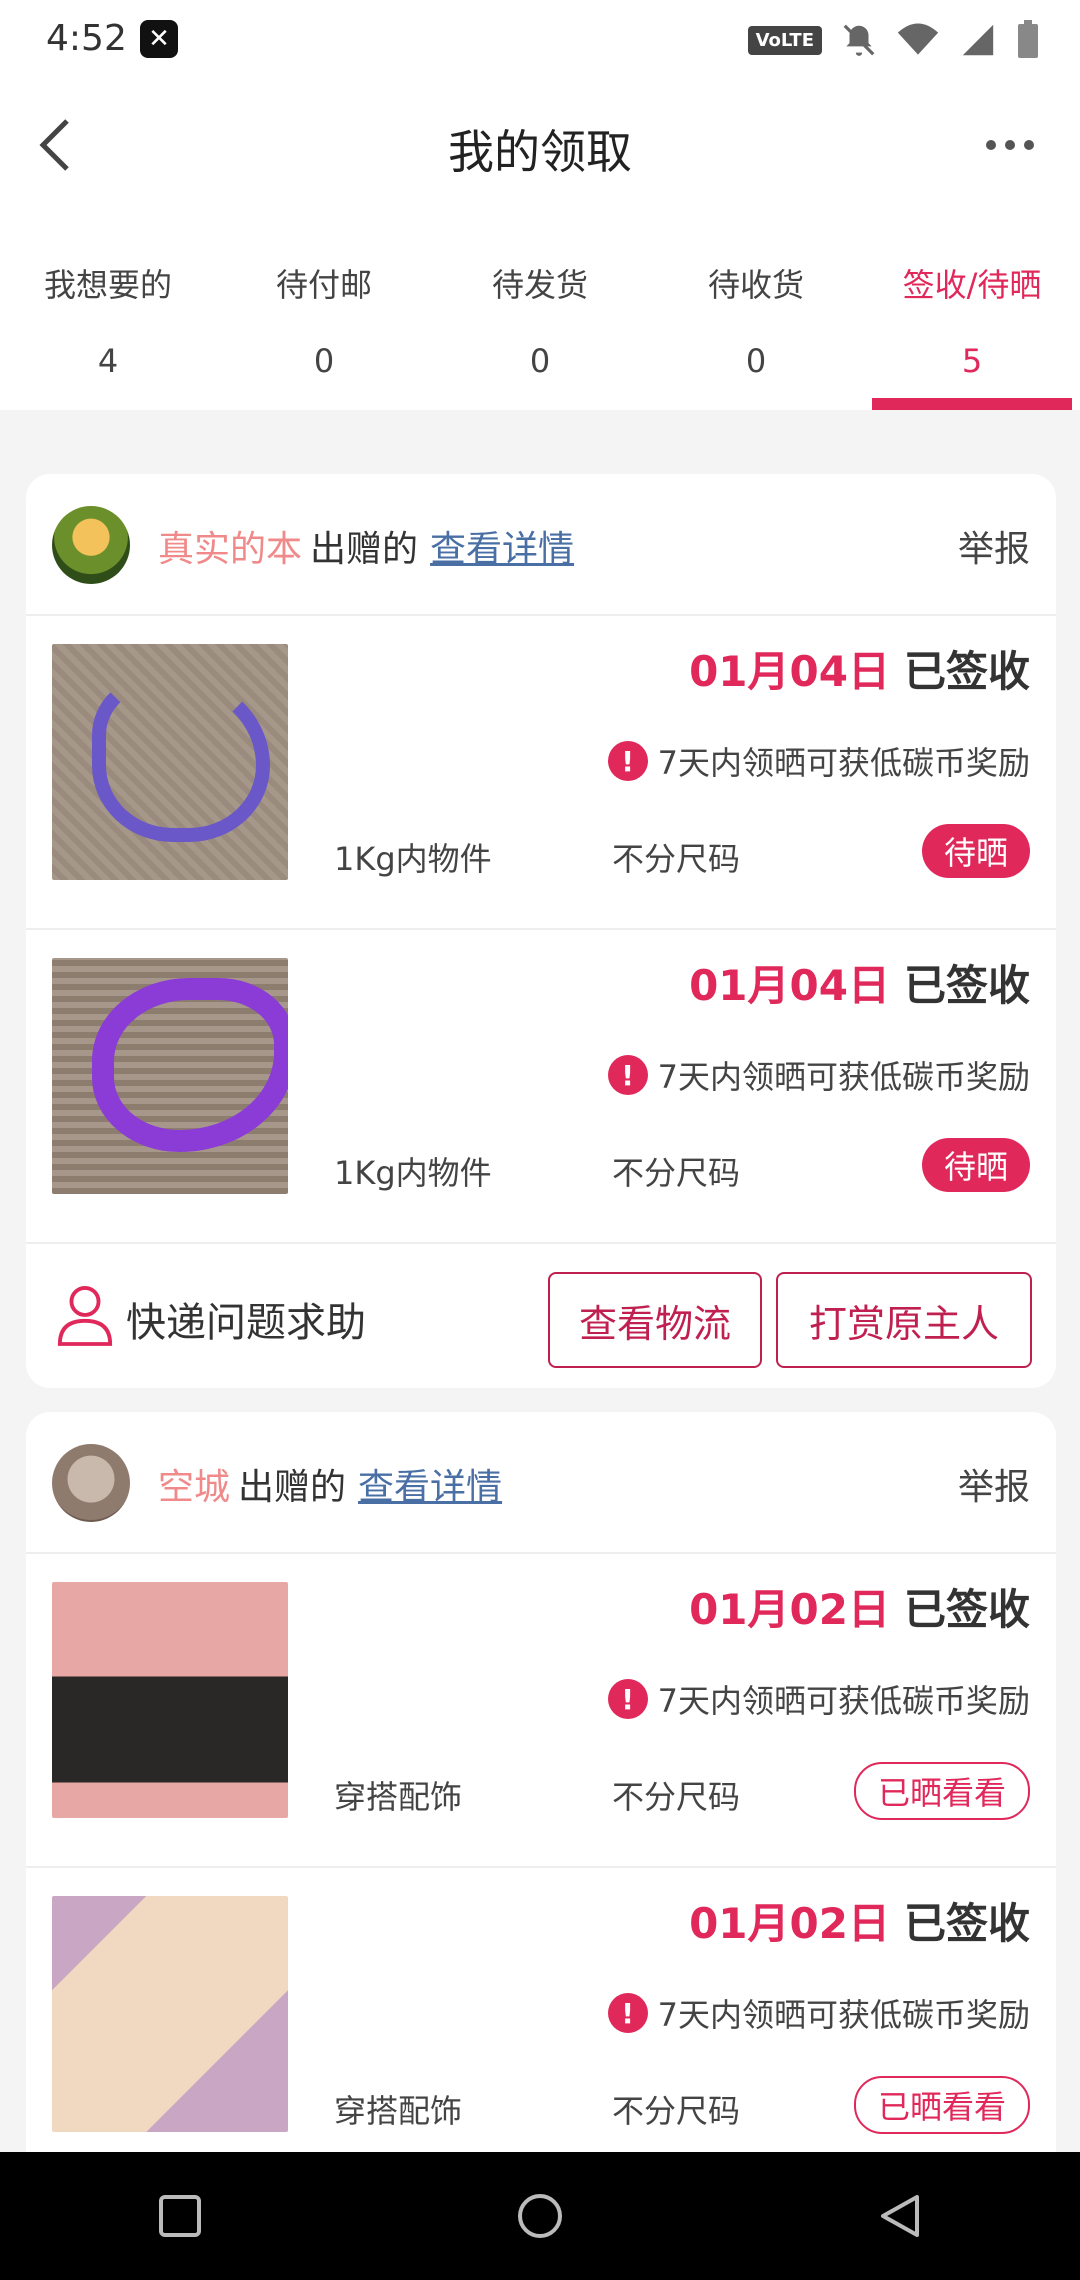  What do you see at coordinates (541, 1316) in the screenshot?
I see `card-footer: 快递问题求助 查看物流 打赏原主人` at bounding box center [541, 1316].